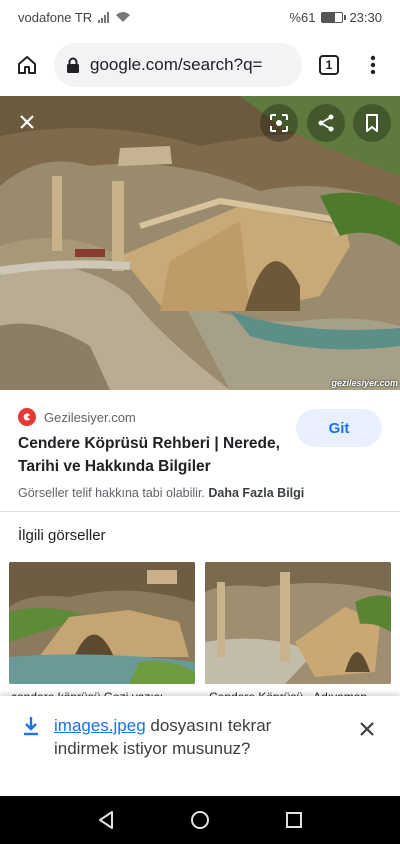 The image size is (400, 844). I want to click on wifi-icon, so click(123, 17).